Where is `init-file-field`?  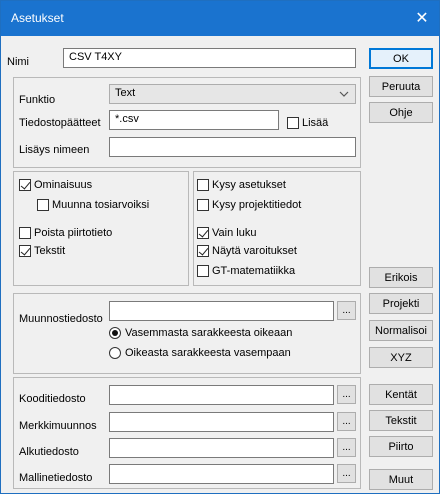 init-file-field is located at coordinates (221, 448).